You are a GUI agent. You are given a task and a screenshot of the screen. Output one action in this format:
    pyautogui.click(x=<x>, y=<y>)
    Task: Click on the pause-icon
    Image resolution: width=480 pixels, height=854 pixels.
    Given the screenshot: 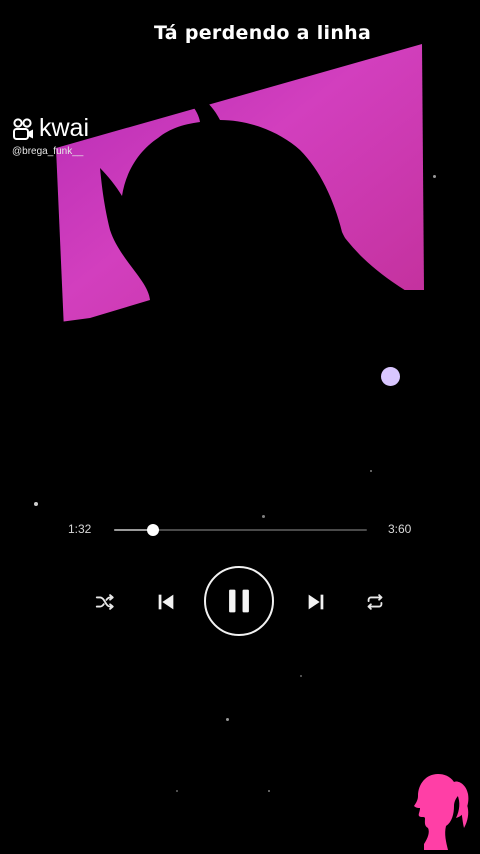 What is the action you would take?
    pyautogui.click(x=239, y=601)
    